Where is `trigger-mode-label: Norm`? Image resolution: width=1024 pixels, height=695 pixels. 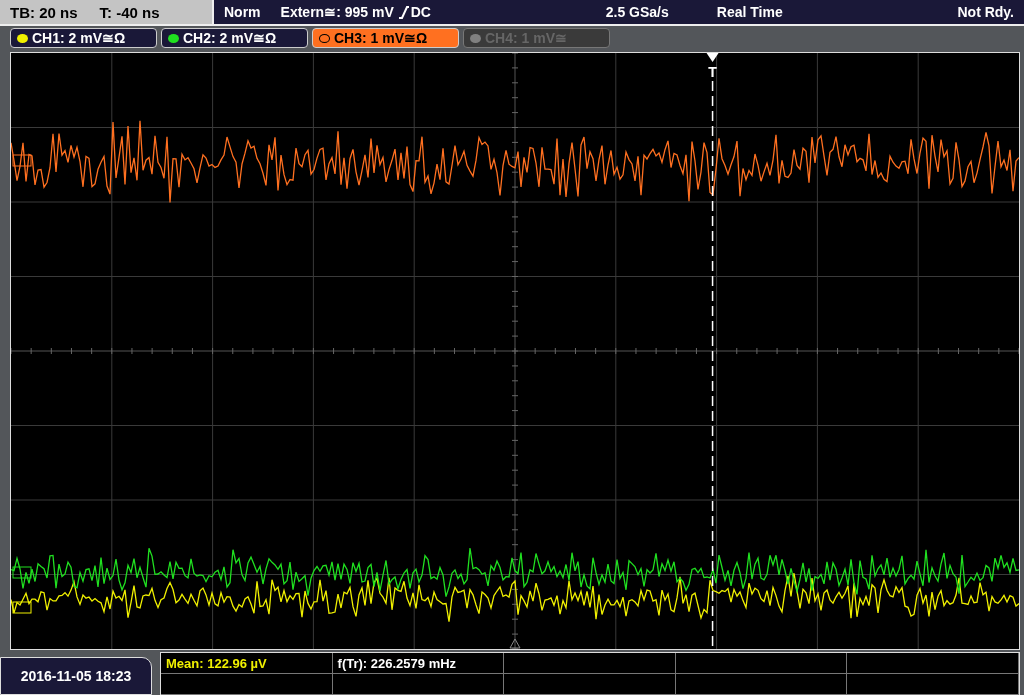
trigger-mode-label: Norm is located at coordinates (242, 12).